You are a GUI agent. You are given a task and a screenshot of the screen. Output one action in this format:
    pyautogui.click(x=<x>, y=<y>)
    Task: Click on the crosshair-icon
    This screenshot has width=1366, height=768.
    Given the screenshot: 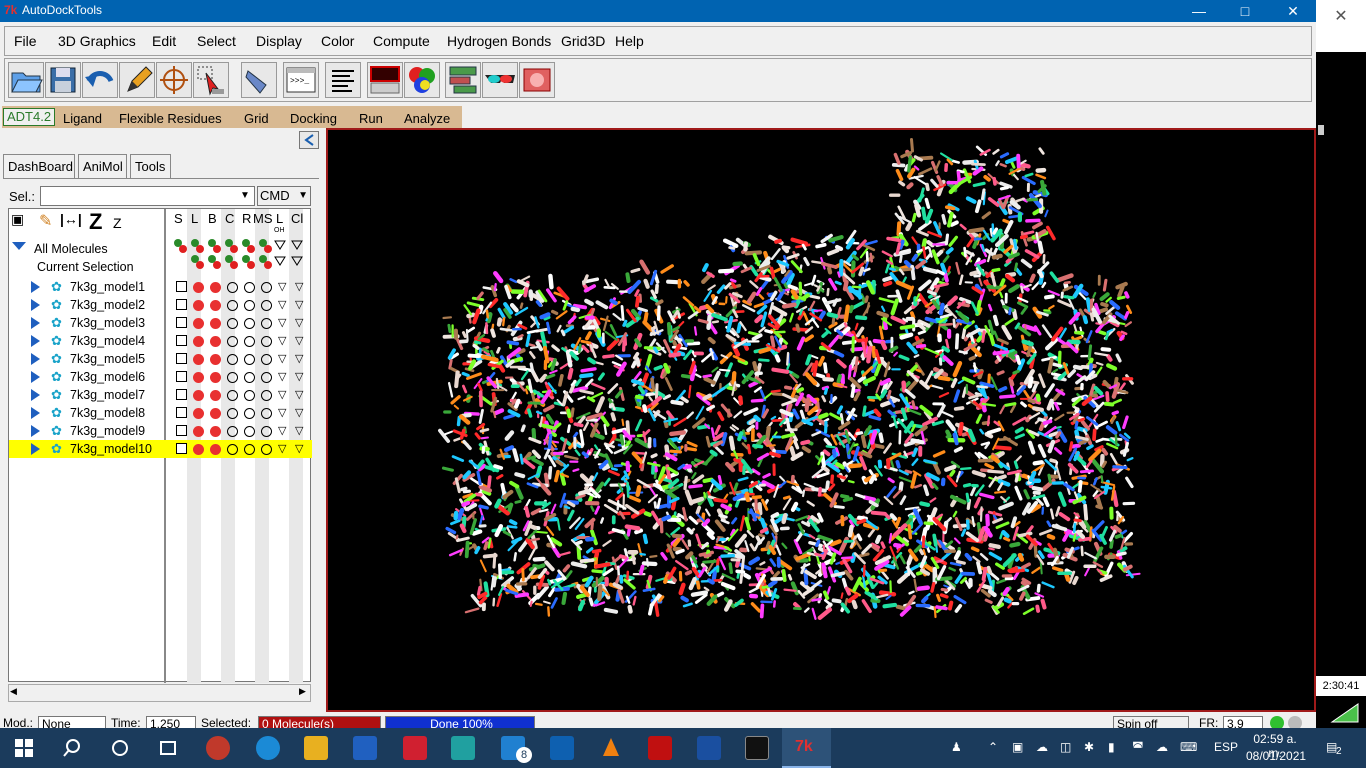 What is the action you would take?
    pyautogui.click(x=174, y=80)
    